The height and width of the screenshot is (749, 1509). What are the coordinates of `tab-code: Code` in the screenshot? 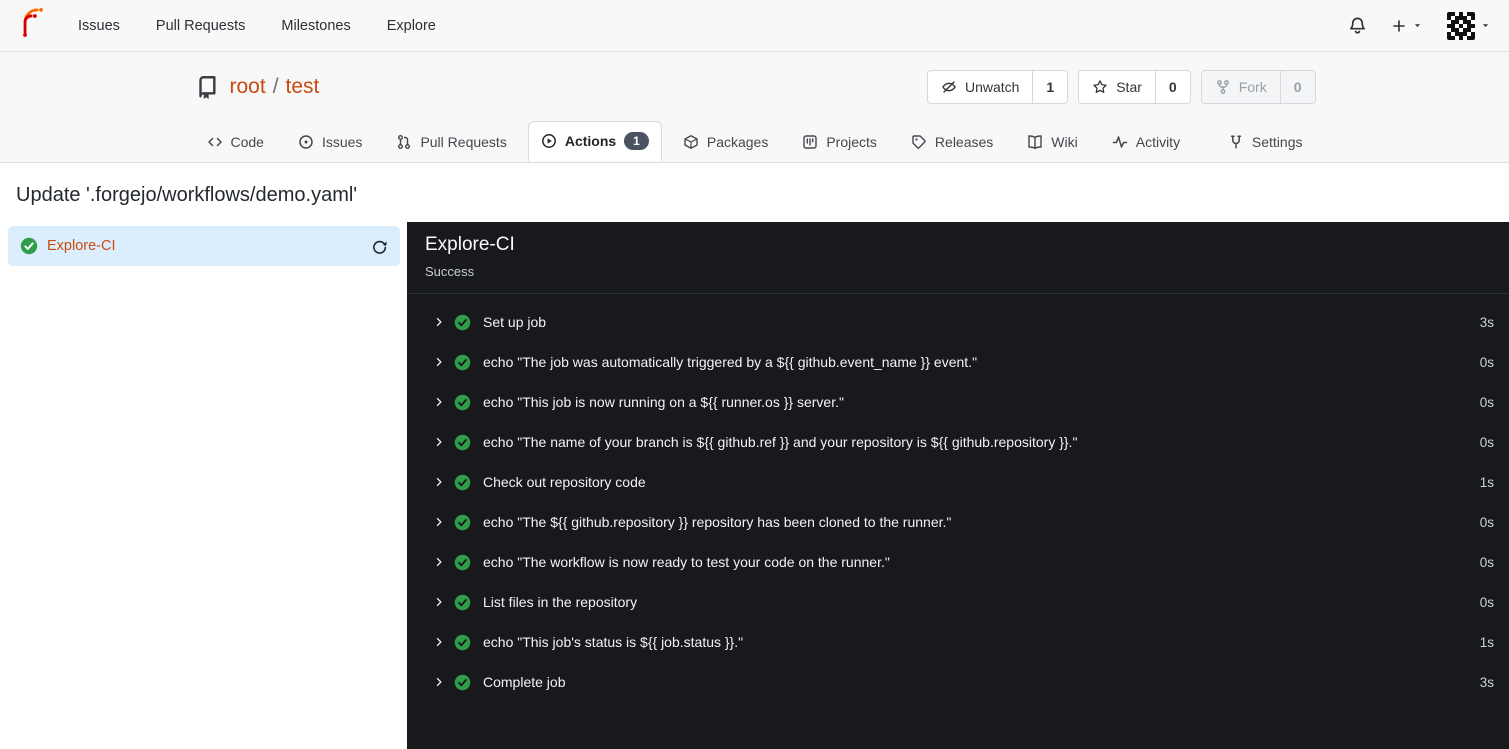 It's located at (235, 142).